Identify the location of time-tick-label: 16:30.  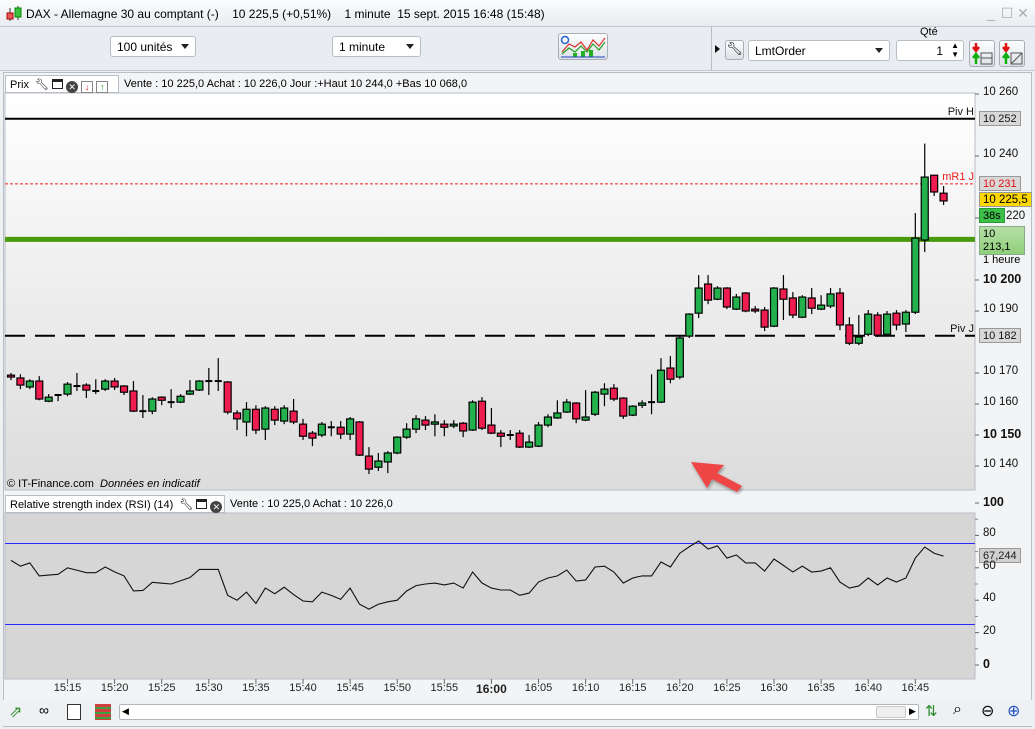
(774, 688).